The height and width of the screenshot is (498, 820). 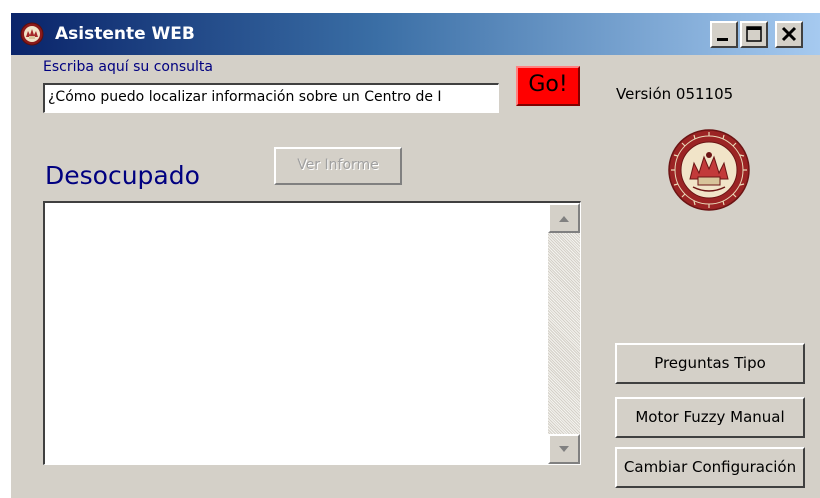 I want to click on maximize-icon, so click(x=754, y=34).